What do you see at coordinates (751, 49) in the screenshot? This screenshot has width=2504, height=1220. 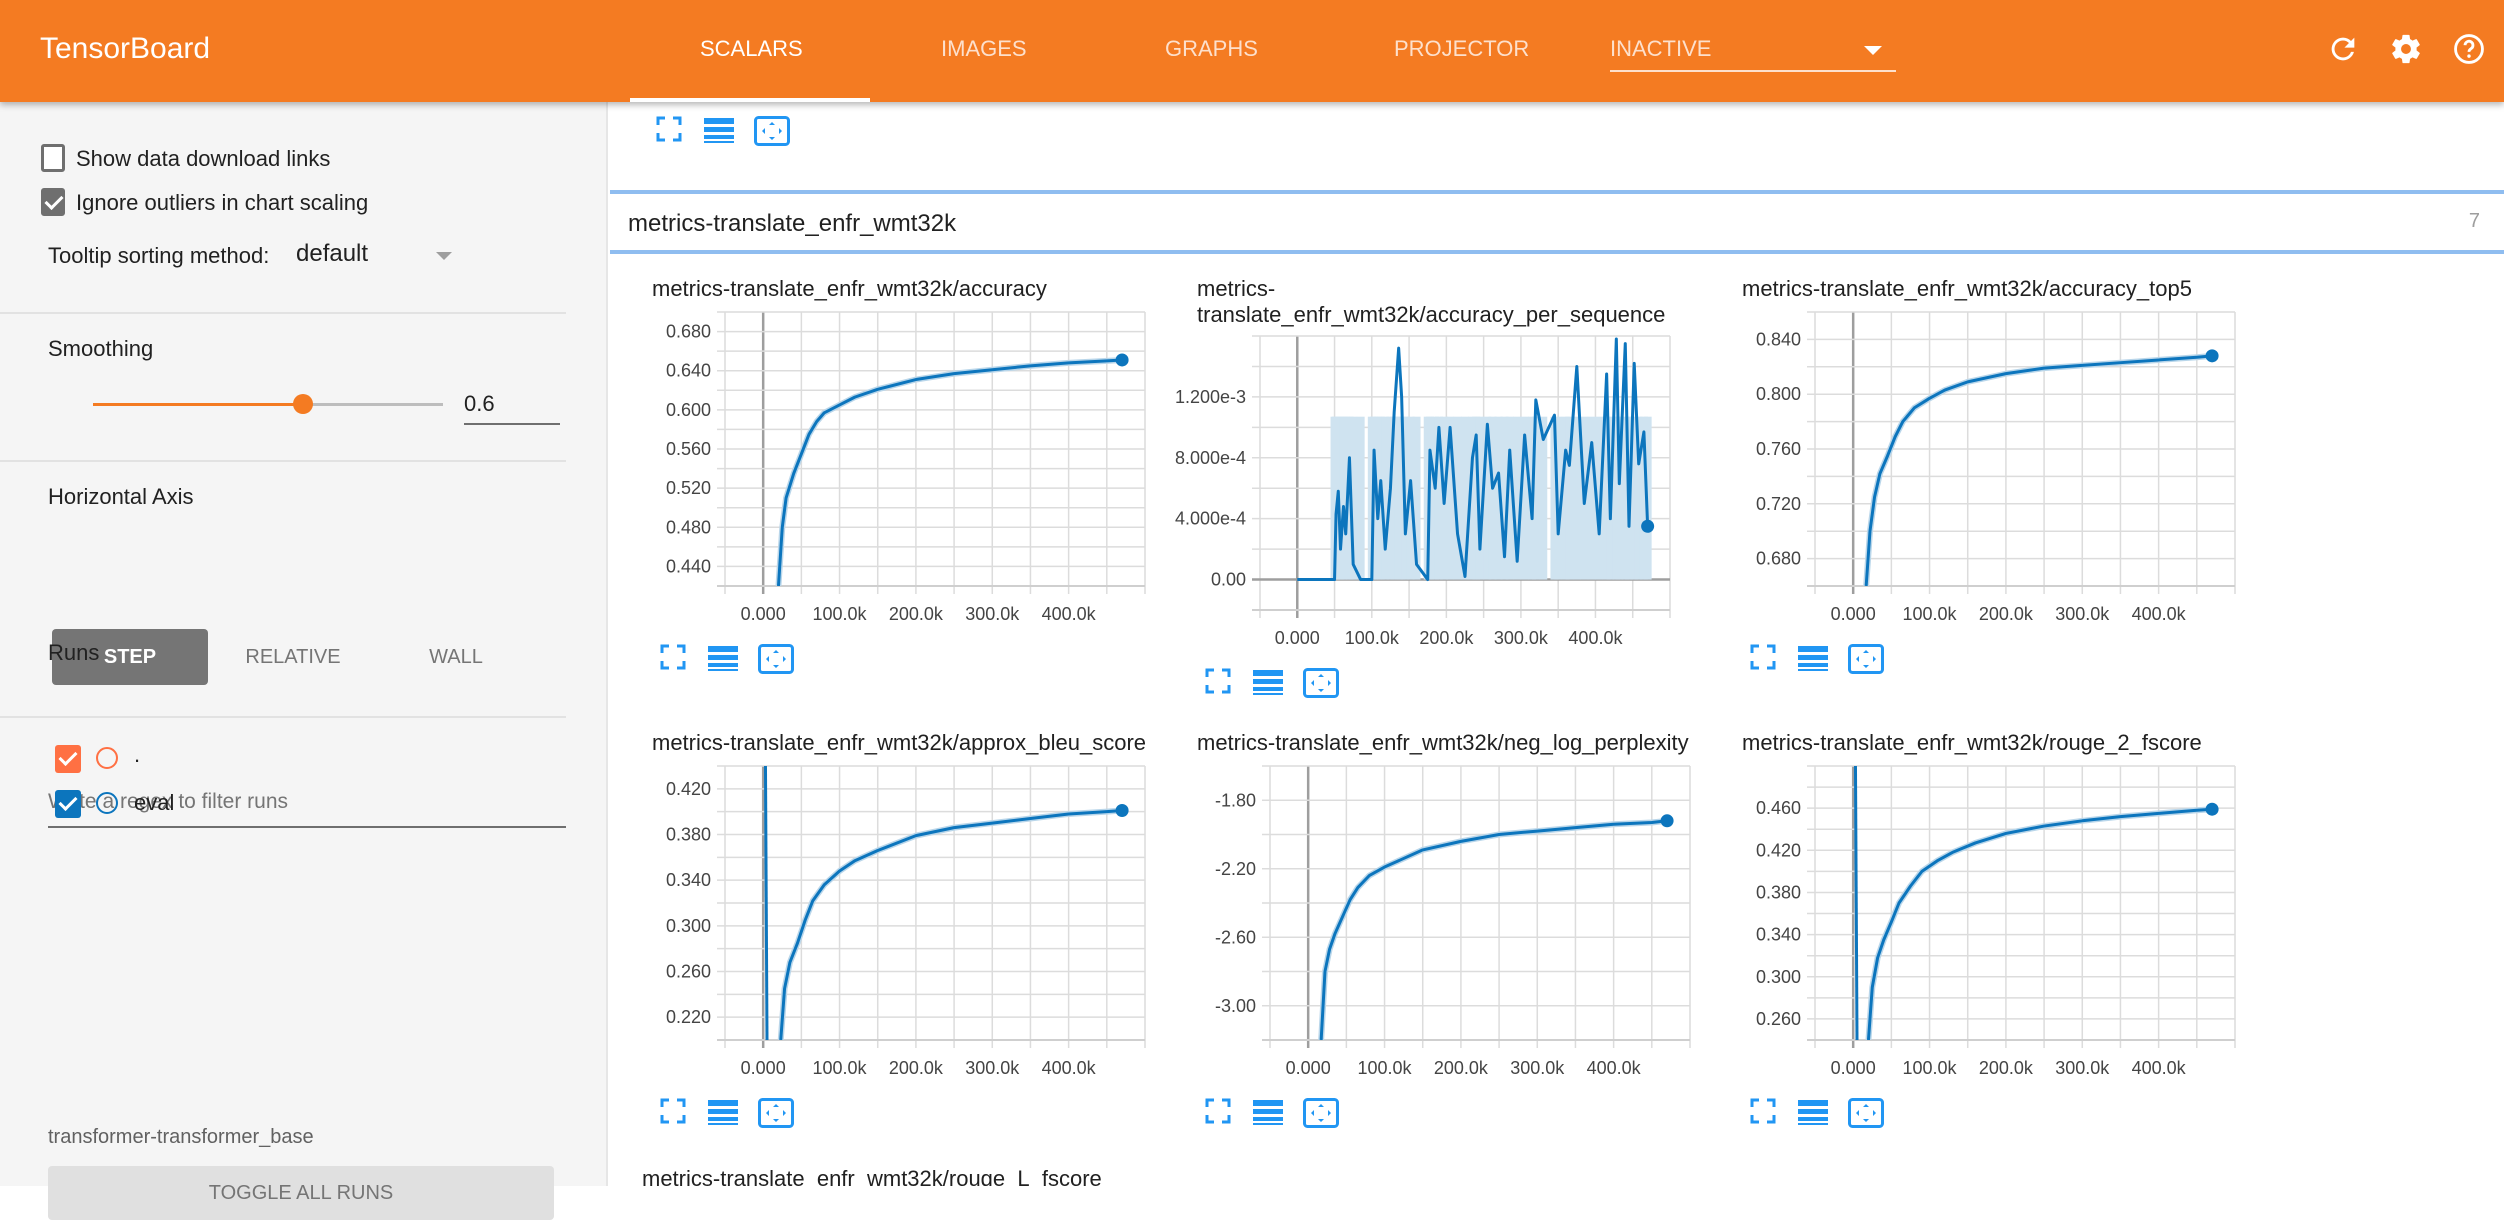 I see `tab-scalars: SCALARS` at bounding box center [751, 49].